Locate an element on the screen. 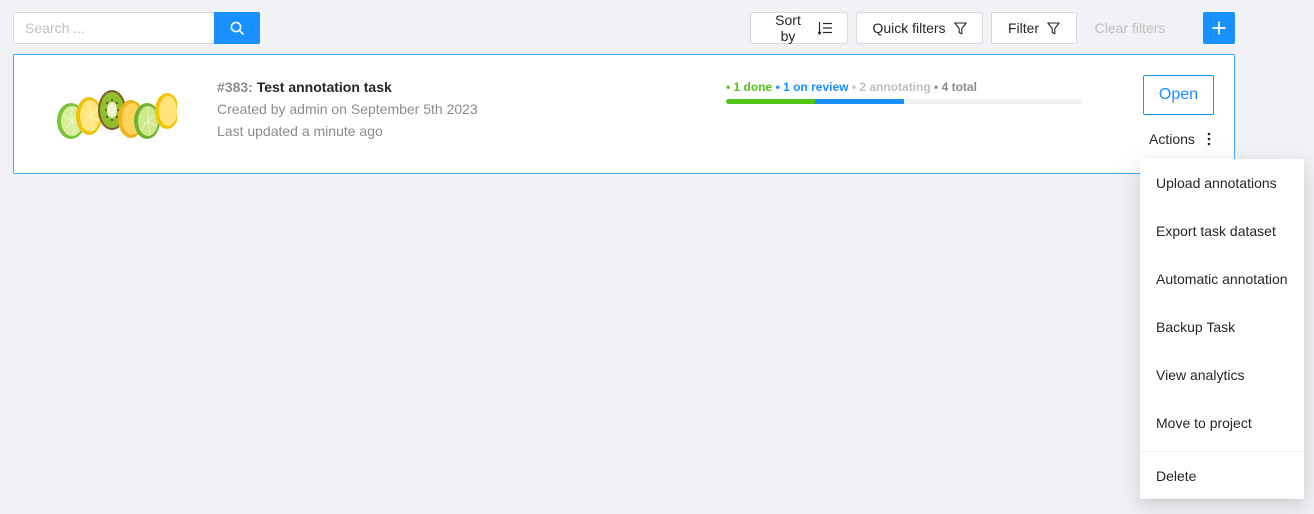  search-icon is located at coordinates (237, 28).